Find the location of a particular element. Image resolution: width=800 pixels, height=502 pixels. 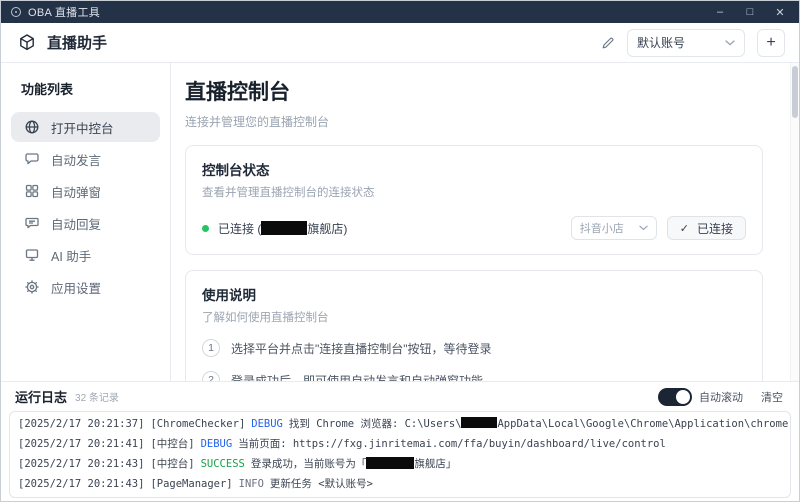

status-card-subtitle: 查看并管理直播控制台的连接状态 is located at coordinates (288, 193).